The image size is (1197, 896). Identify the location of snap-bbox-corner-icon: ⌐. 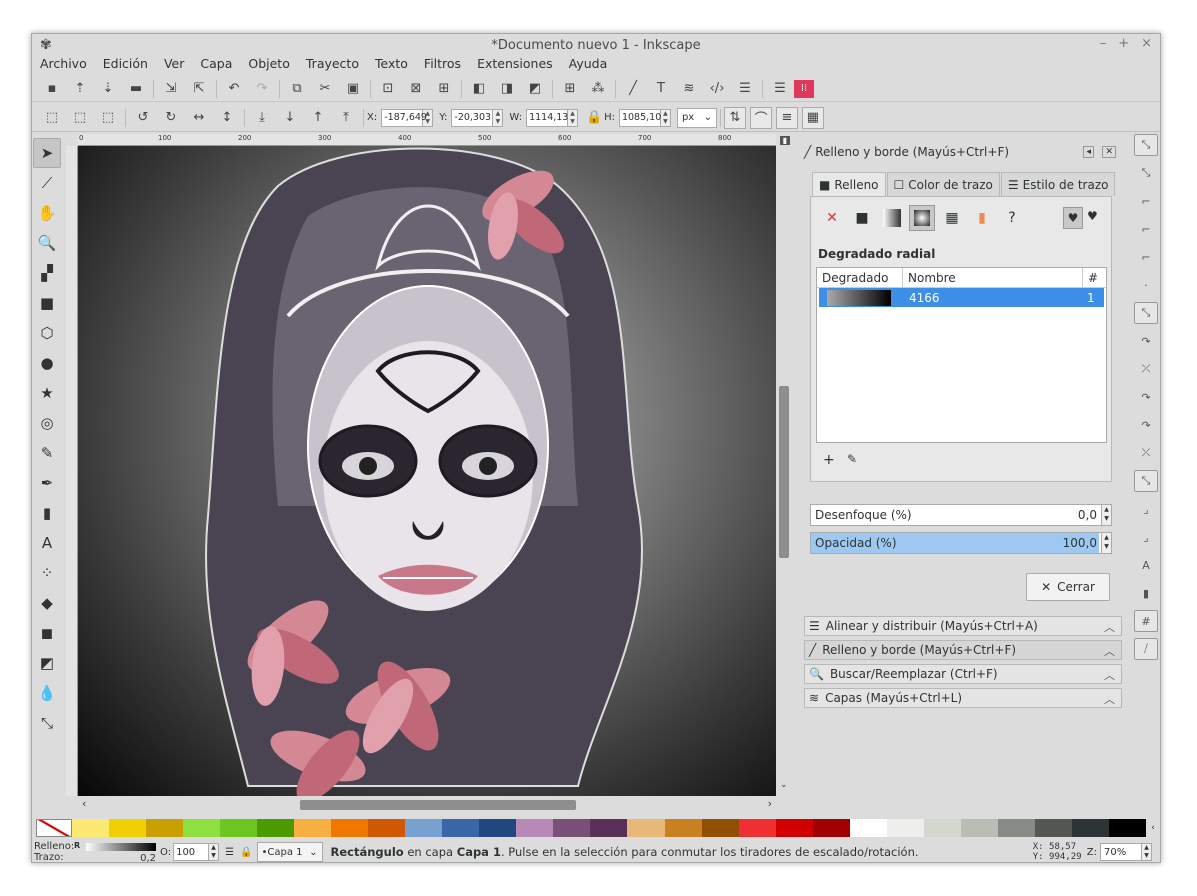
(1146, 229).